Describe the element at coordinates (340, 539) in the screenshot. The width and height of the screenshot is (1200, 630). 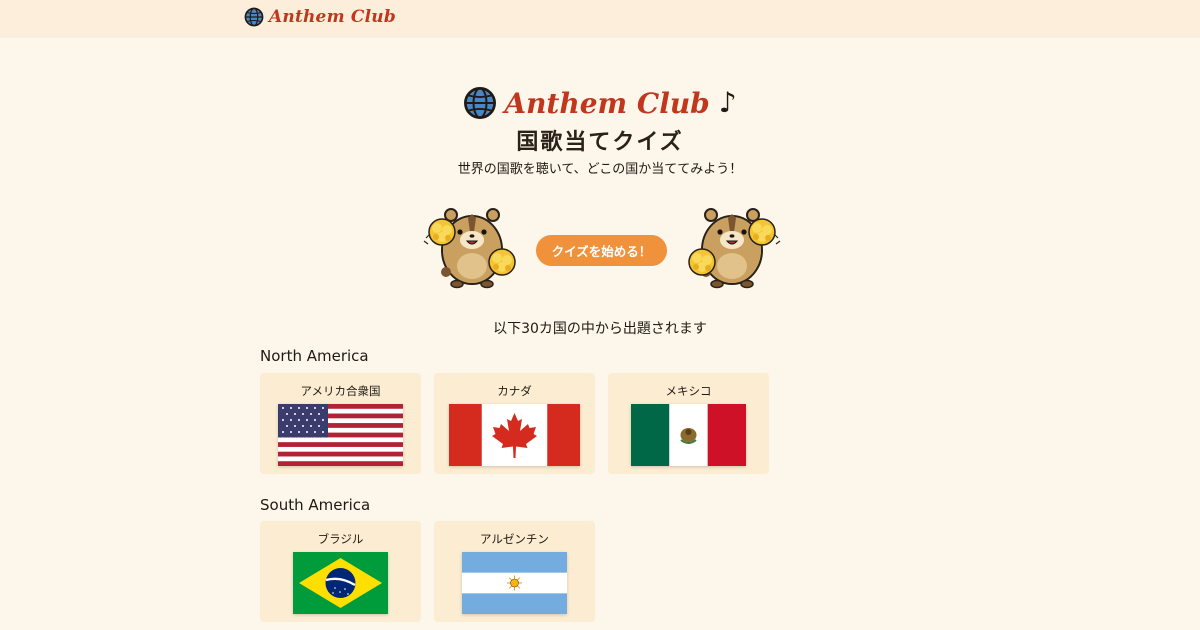
I see `country-name: ブラジル` at that location.